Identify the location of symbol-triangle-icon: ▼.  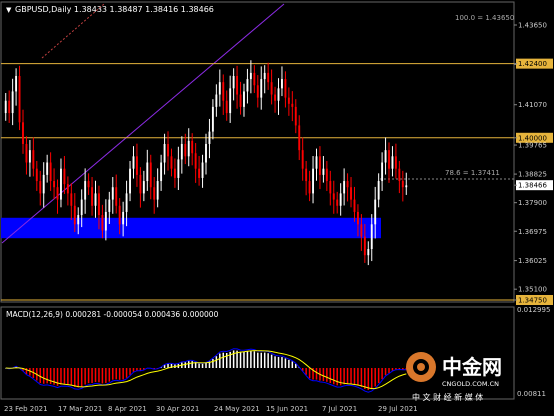
(9, 10).